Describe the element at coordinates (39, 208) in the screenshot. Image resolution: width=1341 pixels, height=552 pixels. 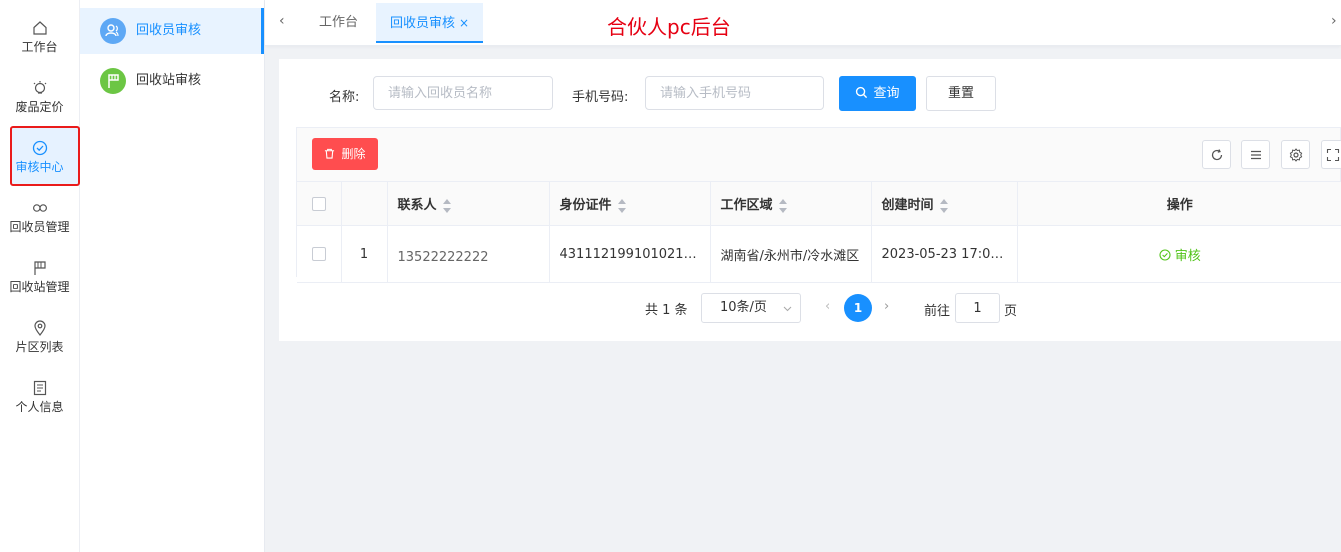
I see `infinity-icon` at that location.